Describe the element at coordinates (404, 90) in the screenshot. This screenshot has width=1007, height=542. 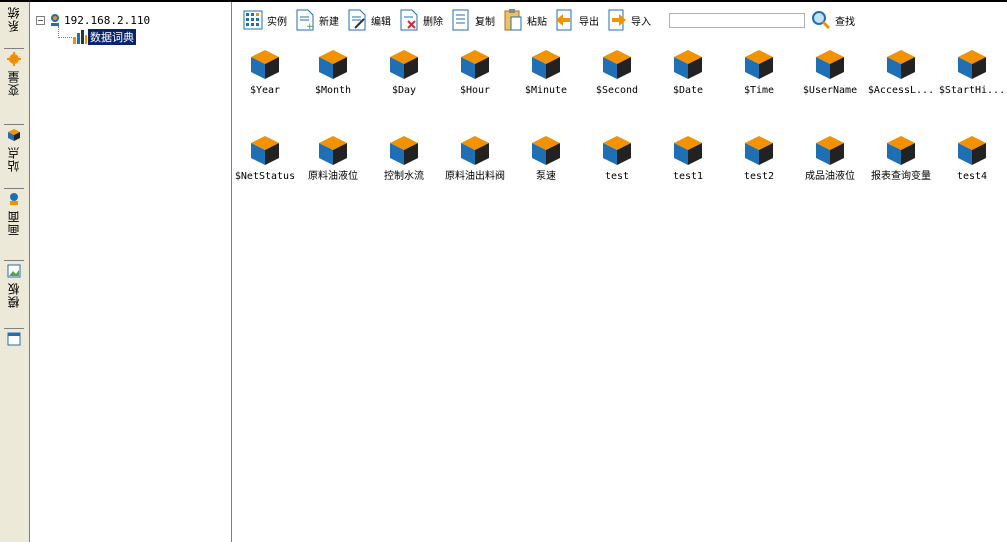
I see `variable-label: $Day` at that location.